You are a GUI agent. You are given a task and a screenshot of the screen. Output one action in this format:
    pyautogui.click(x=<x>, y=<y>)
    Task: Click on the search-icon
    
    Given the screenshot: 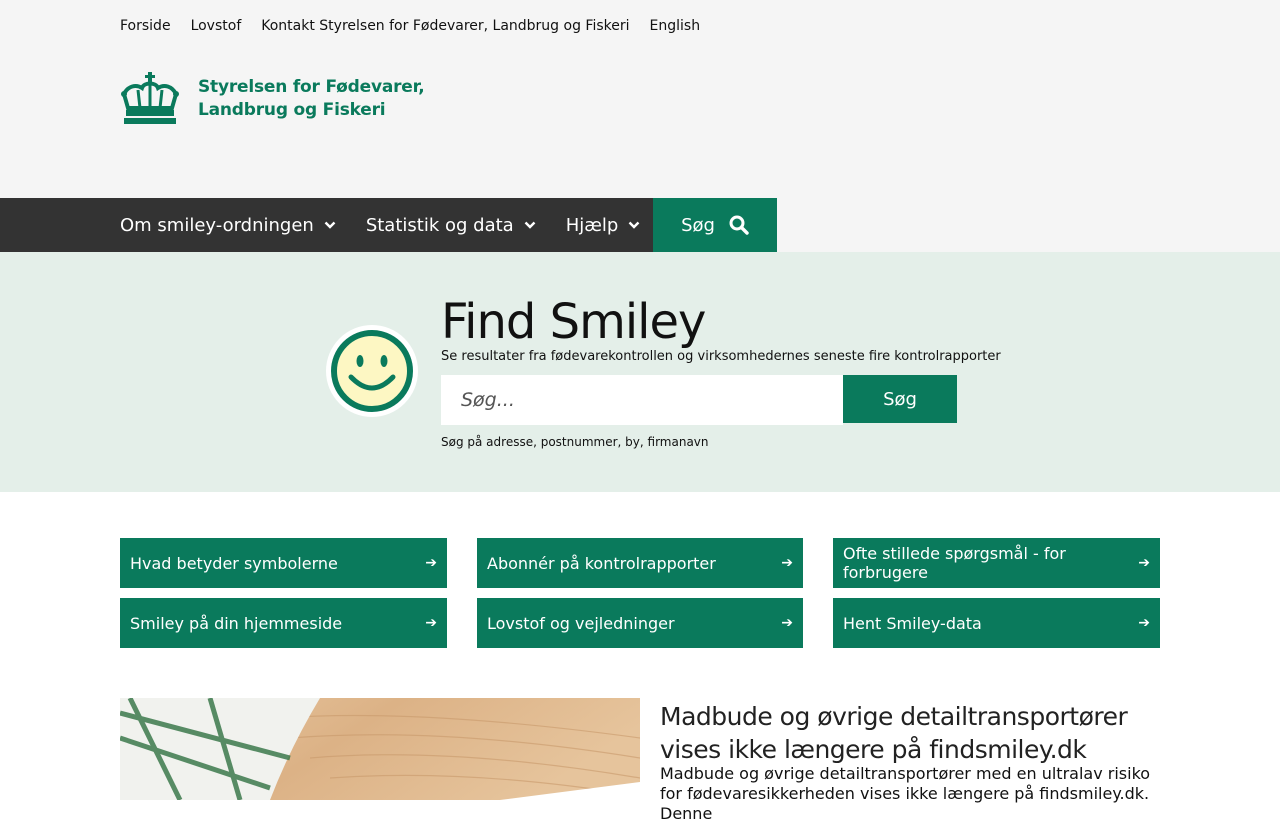 What is the action you would take?
    pyautogui.click(x=739, y=225)
    